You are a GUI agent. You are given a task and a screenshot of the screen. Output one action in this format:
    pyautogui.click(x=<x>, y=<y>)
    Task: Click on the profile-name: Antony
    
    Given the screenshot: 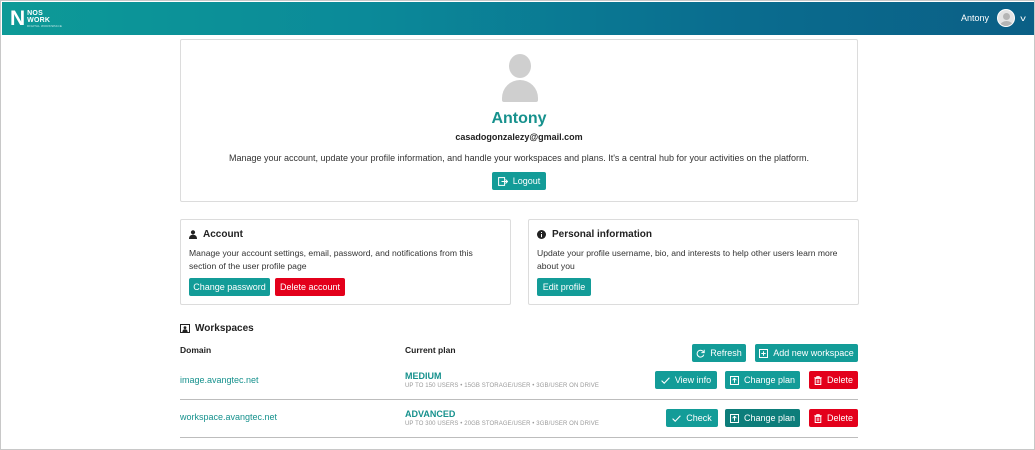 What is the action you would take?
    pyautogui.click(x=519, y=118)
    